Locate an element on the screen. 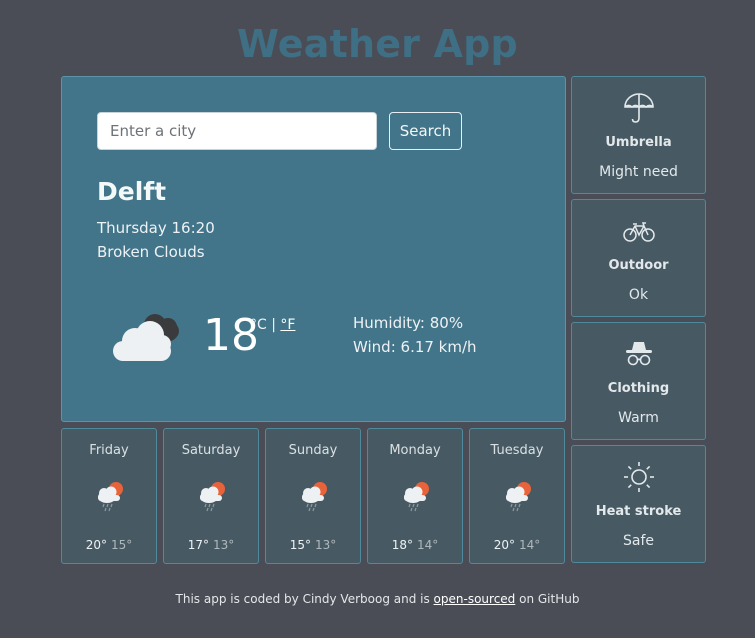  forecast-max: 18° is located at coordinates (402, 545).